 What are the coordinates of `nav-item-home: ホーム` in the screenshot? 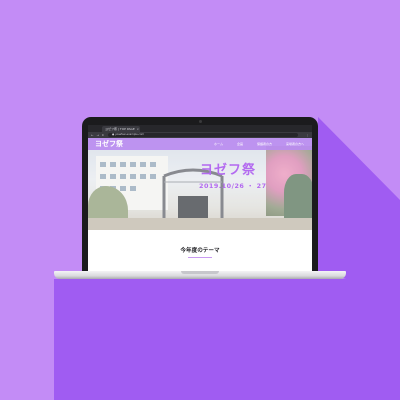 It's located at (218, 144).